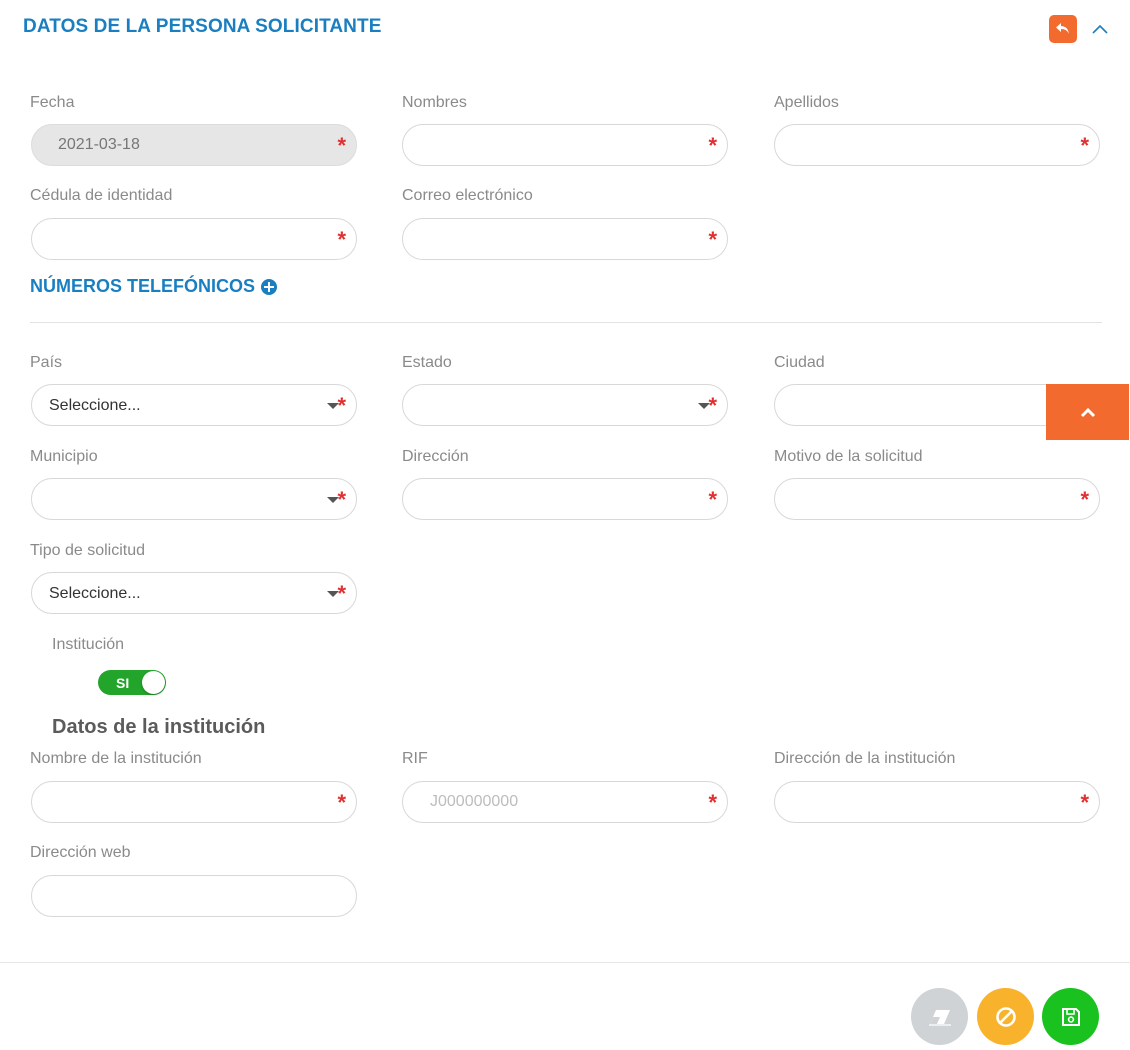 The width and height of the screenshot is (1130, 1050). Describe the element at coordinates (565, 405) in the screenshot. I see `estado-select: *` at that location.